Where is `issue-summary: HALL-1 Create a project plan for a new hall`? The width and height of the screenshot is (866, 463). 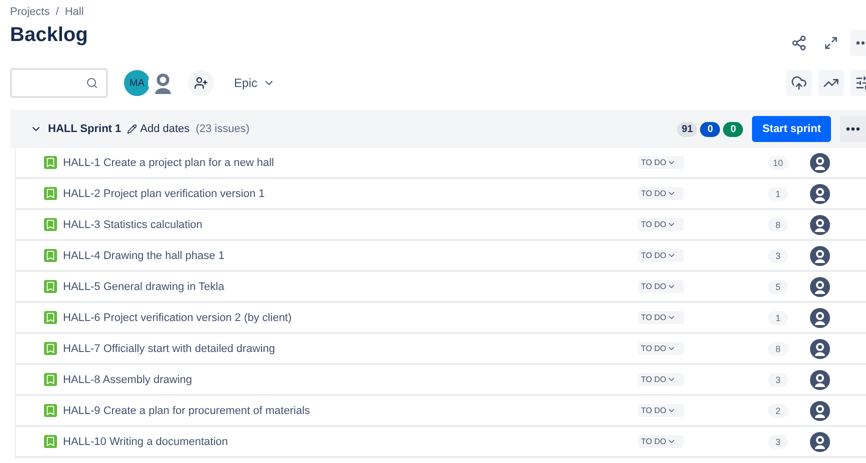 issue-summary: HALL-1 Create a project plan for a new hall is located at coordinates (350, 162).